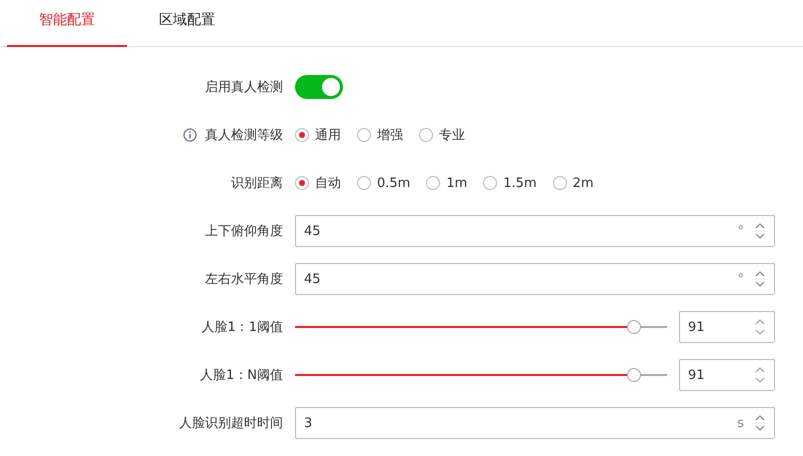 The width and height of the screenshot is (803, 456). What do you see at coordinates (318, 183) in the screenshot?
I see `radio-option: 自动` at bounding box center [318, 183].